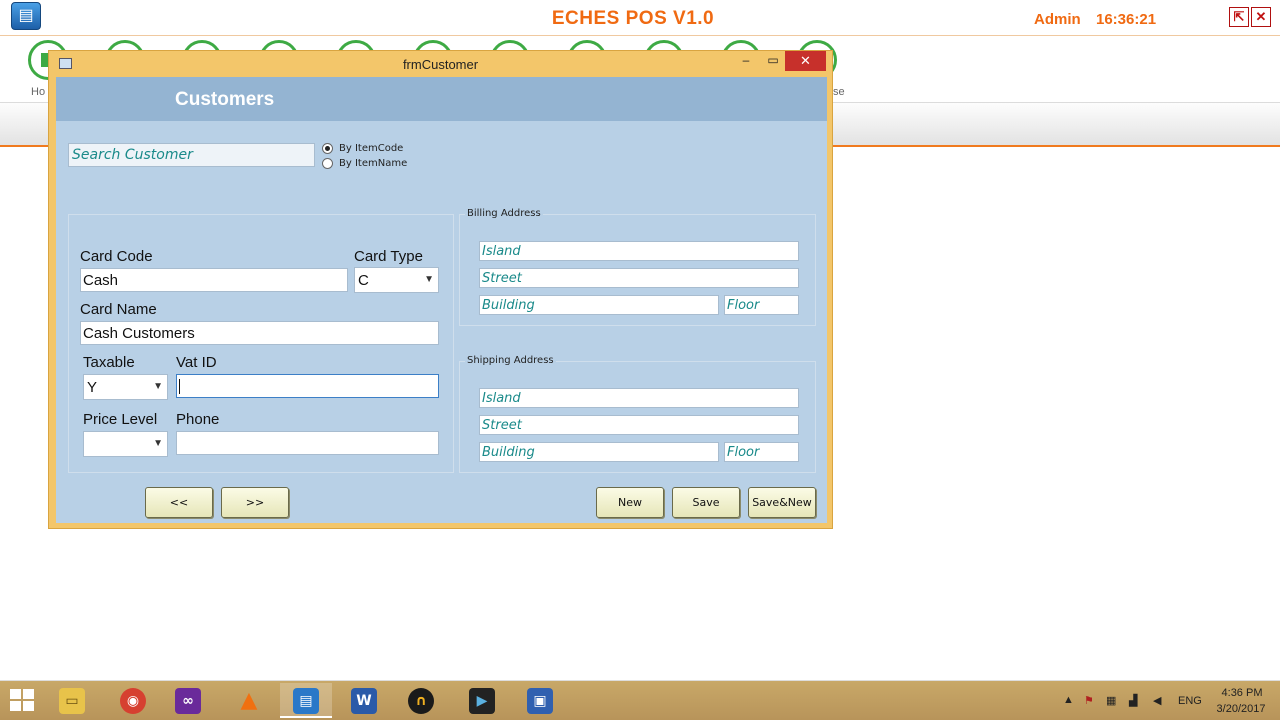 The width and height of the screenshot is (1280, 720). I want to click on taskbar-eches-pos: ▤, so click(306, 700).